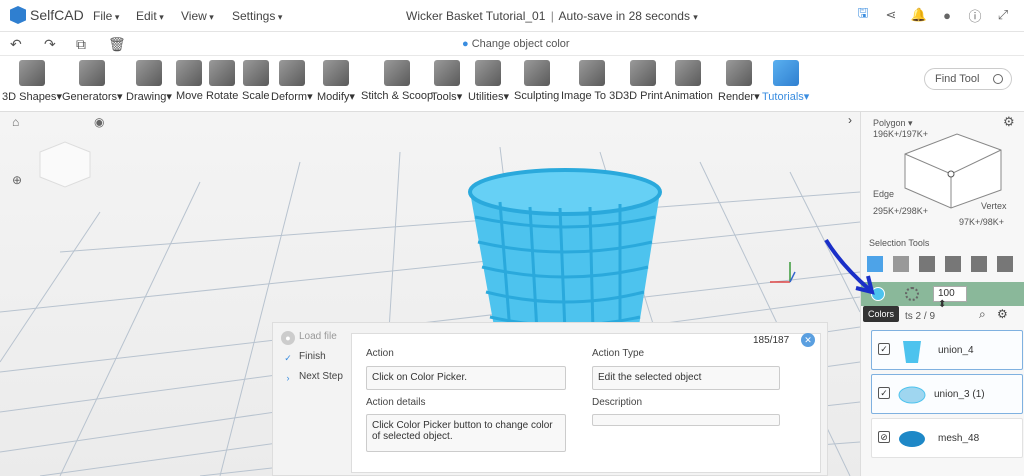  What do you see at coordinates (486, 97) in the screenshot?
I see `tool-label: Utilities` at bounding box center [486, 97].